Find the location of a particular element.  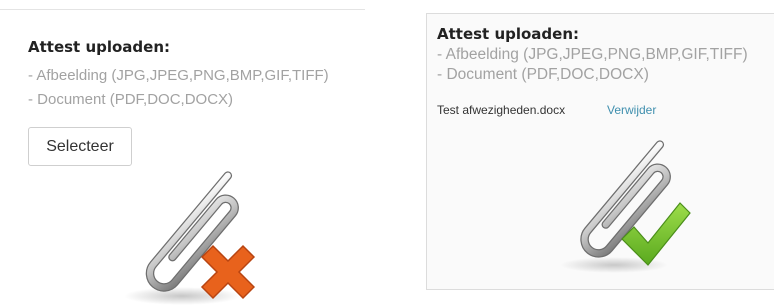

uploaded-file-name: Test afwezigheden.docx is located at coordinates (501, 110).